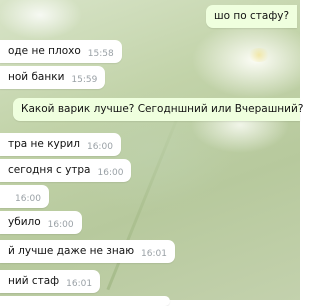  I want to click on wallpaper-flower, so click(259, 55).